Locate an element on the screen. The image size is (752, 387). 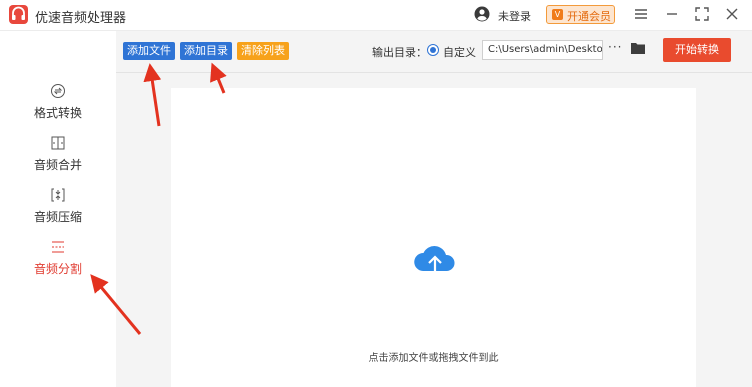
user-avatar-icon is located at coordinates (482, 14).